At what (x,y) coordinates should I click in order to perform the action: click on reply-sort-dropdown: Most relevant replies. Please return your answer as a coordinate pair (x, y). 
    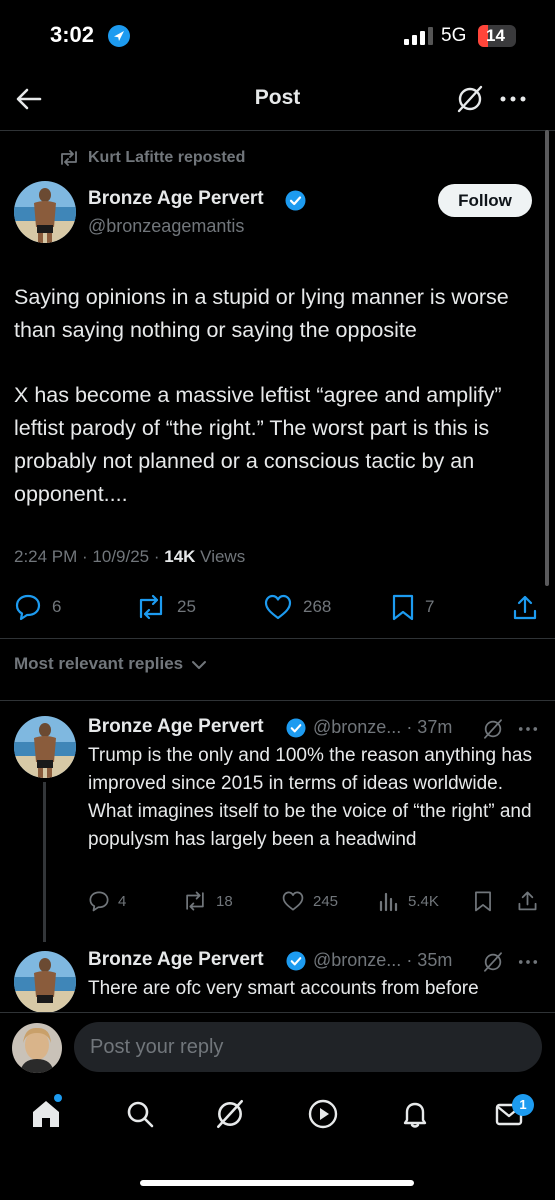
    Looking at the image, I should click on (111, 664).